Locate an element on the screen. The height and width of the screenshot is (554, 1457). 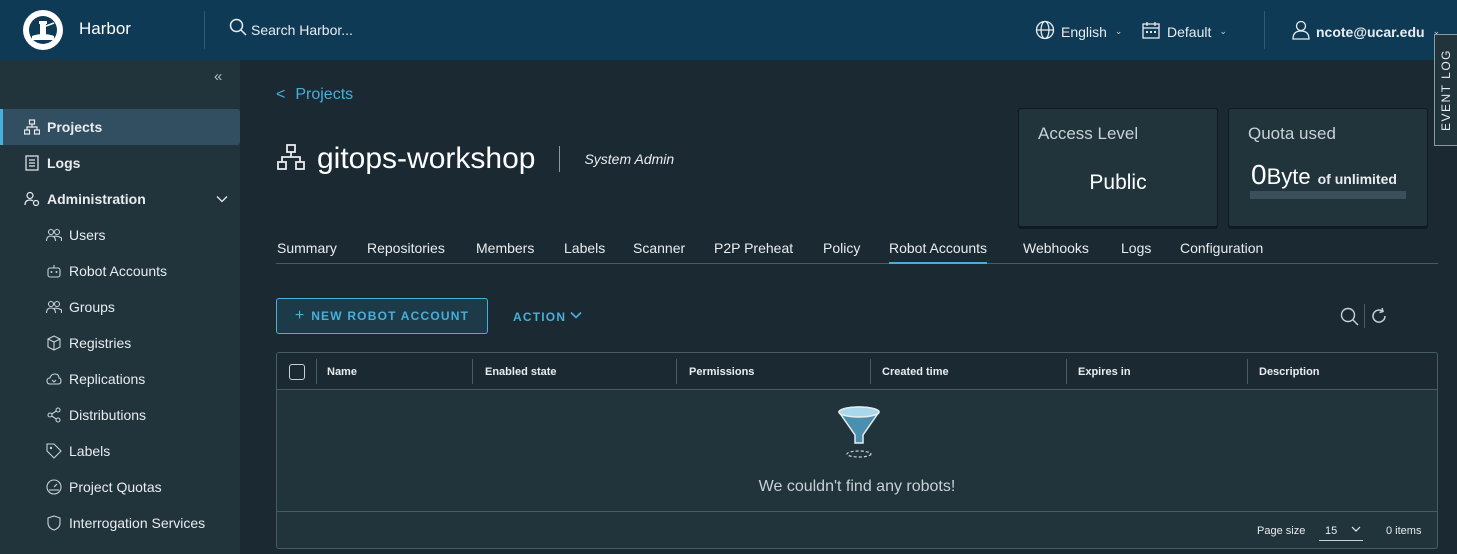
tab-p2p-preheat: P2P Preheat is located at coordinates (753, 248).